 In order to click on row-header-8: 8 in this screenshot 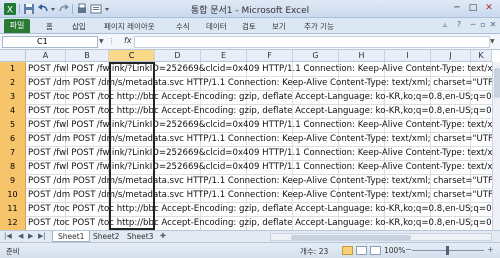, I will do `click(13, 167)`.